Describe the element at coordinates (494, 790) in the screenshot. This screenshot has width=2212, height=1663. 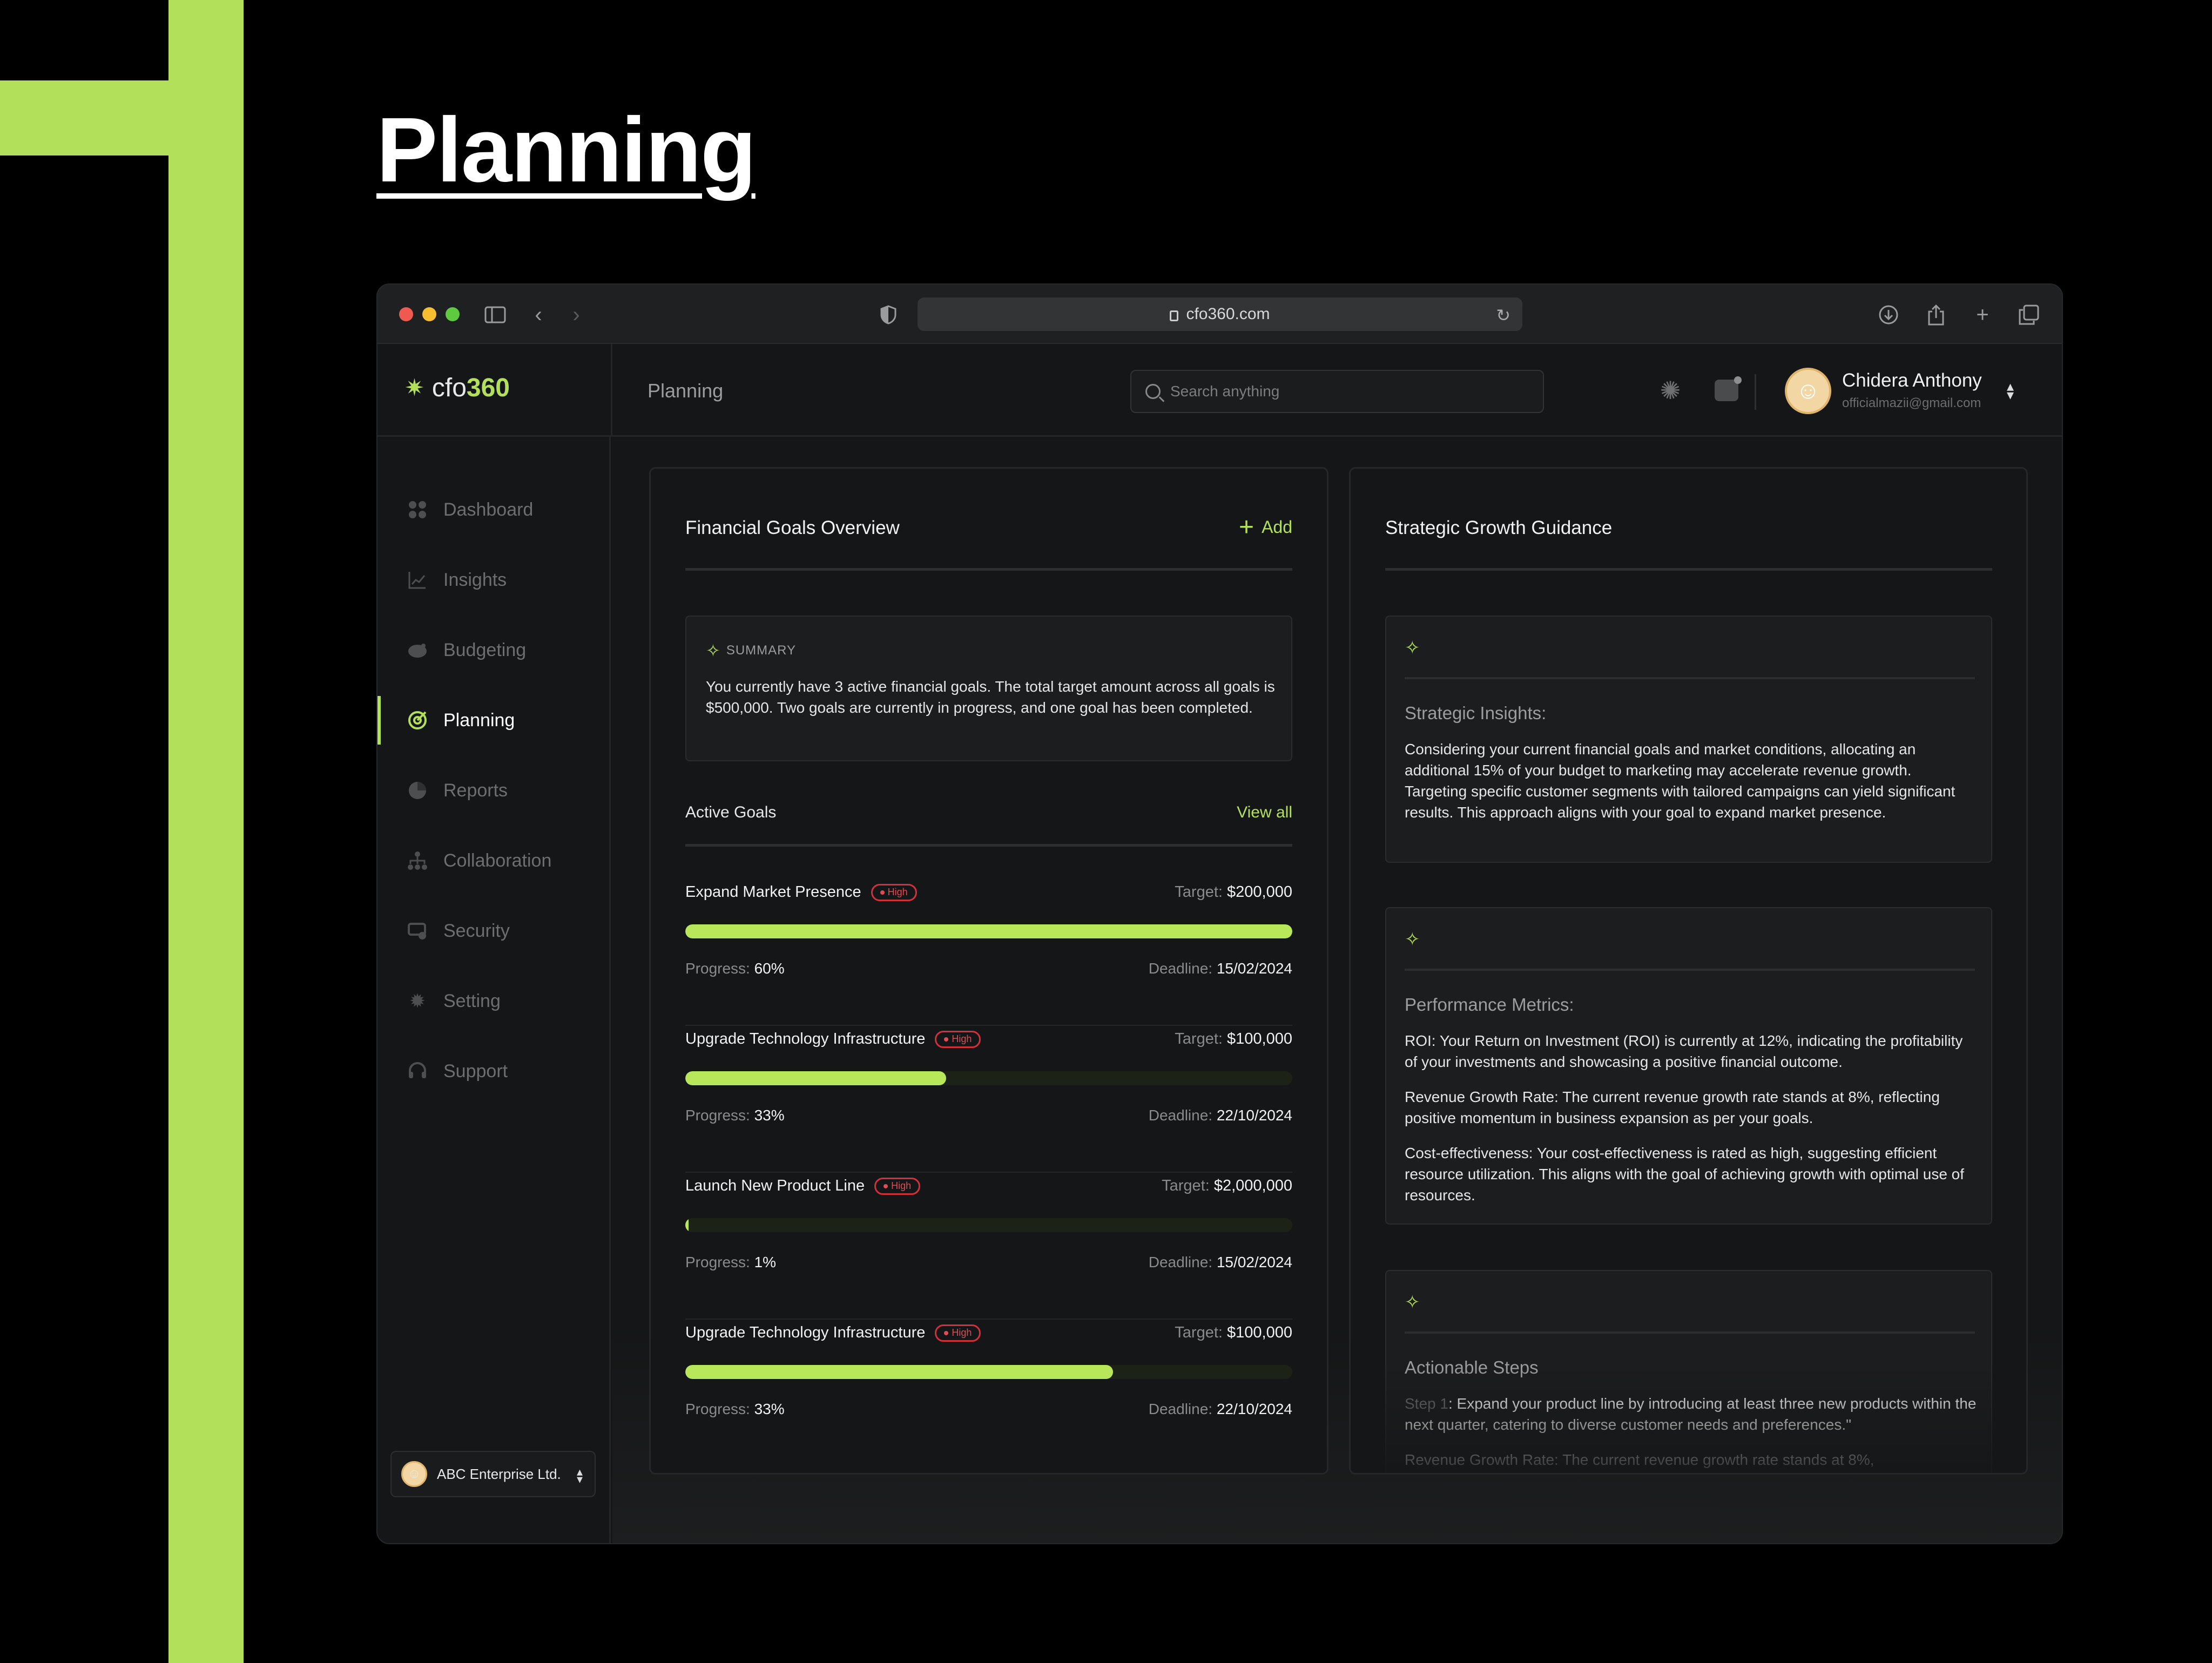
I see `sidebar-item-reports: Reports` at that location.